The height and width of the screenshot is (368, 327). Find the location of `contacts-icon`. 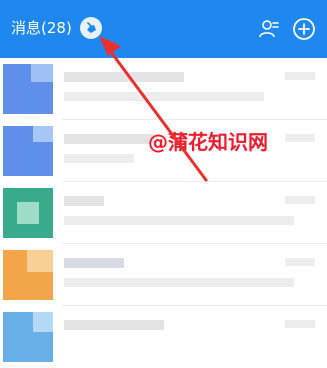

contacts-icon is located at coordinates (269, 29).